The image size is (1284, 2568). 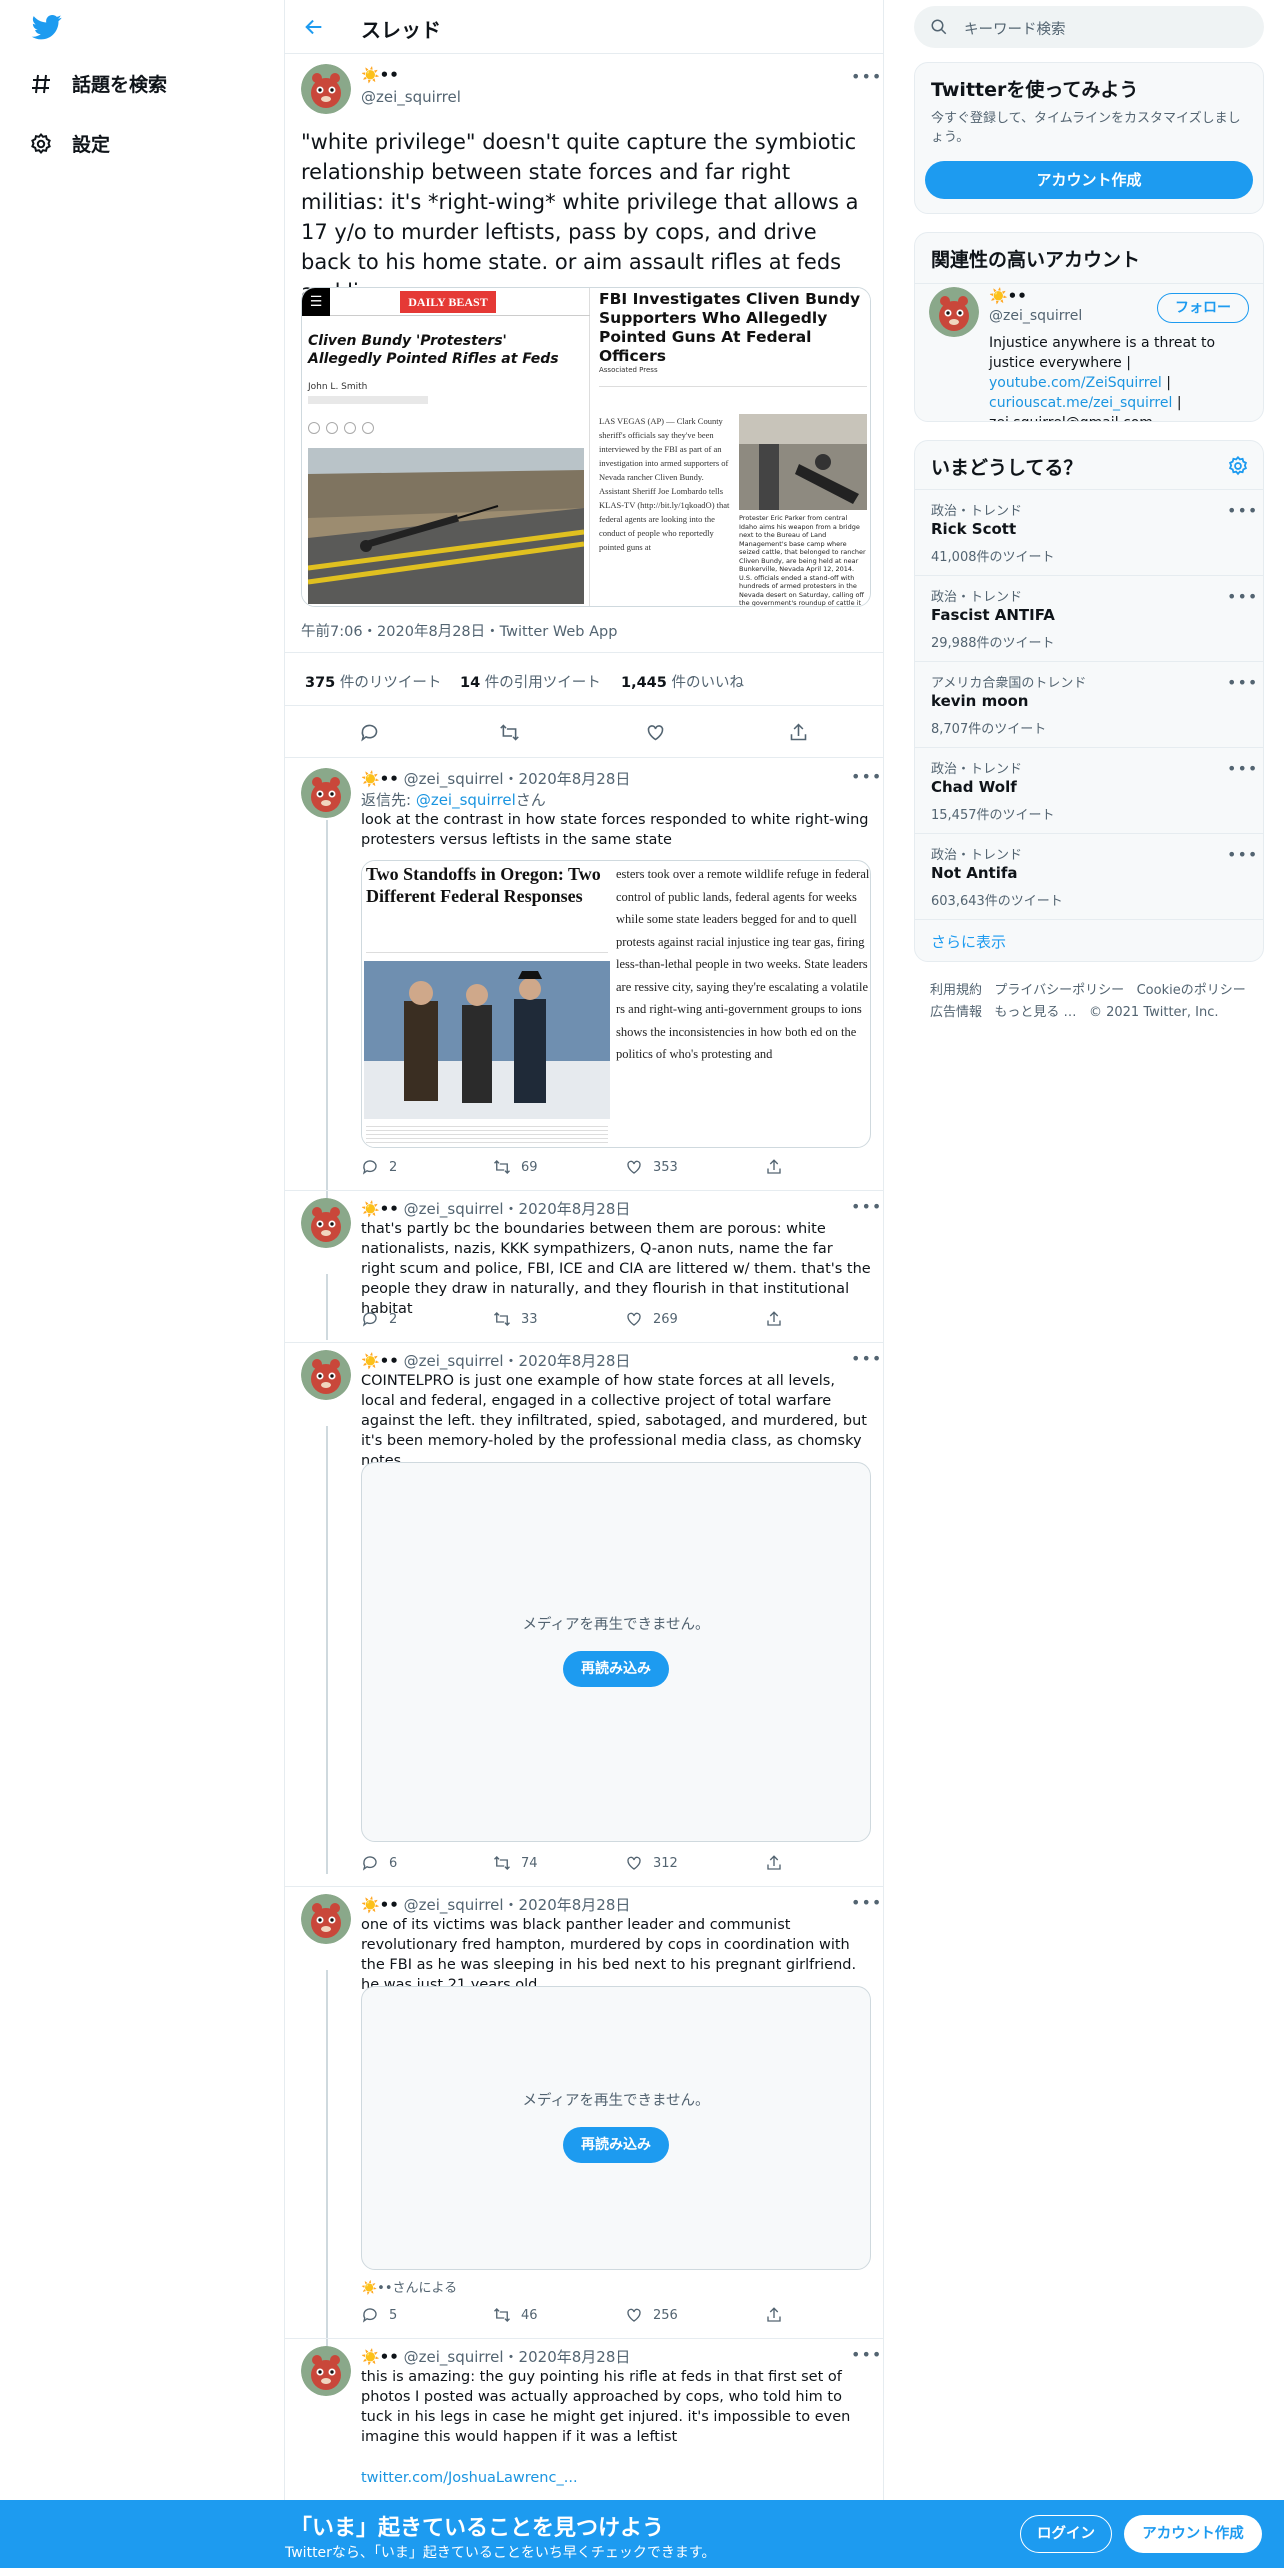 What do you see at coordinates (628, 370) in the screenshot?
I see `ap-source: Associated Press` at bounding box center [628, 370].